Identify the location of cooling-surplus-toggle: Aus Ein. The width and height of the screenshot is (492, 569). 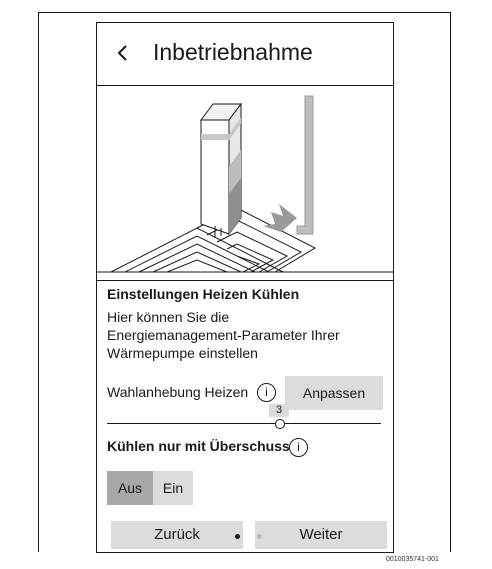
(150, 488).